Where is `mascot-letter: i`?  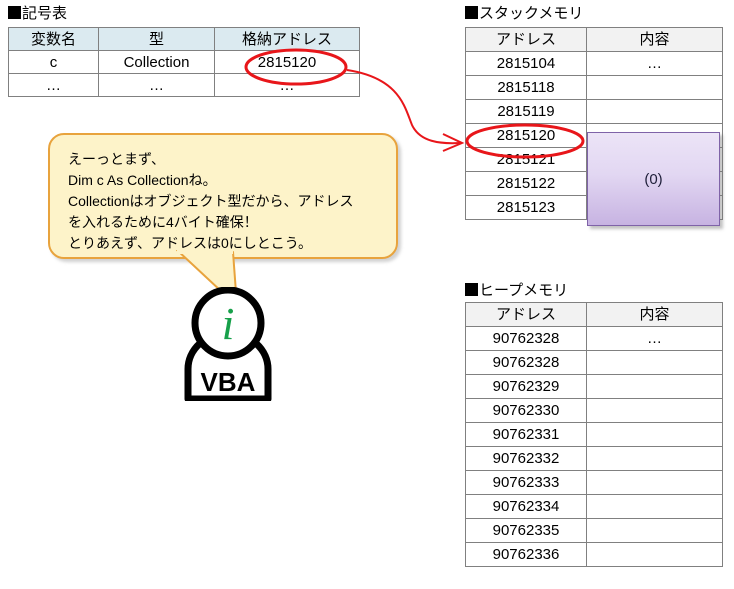 mascot-letter: i is located at coordinates (228, 323).